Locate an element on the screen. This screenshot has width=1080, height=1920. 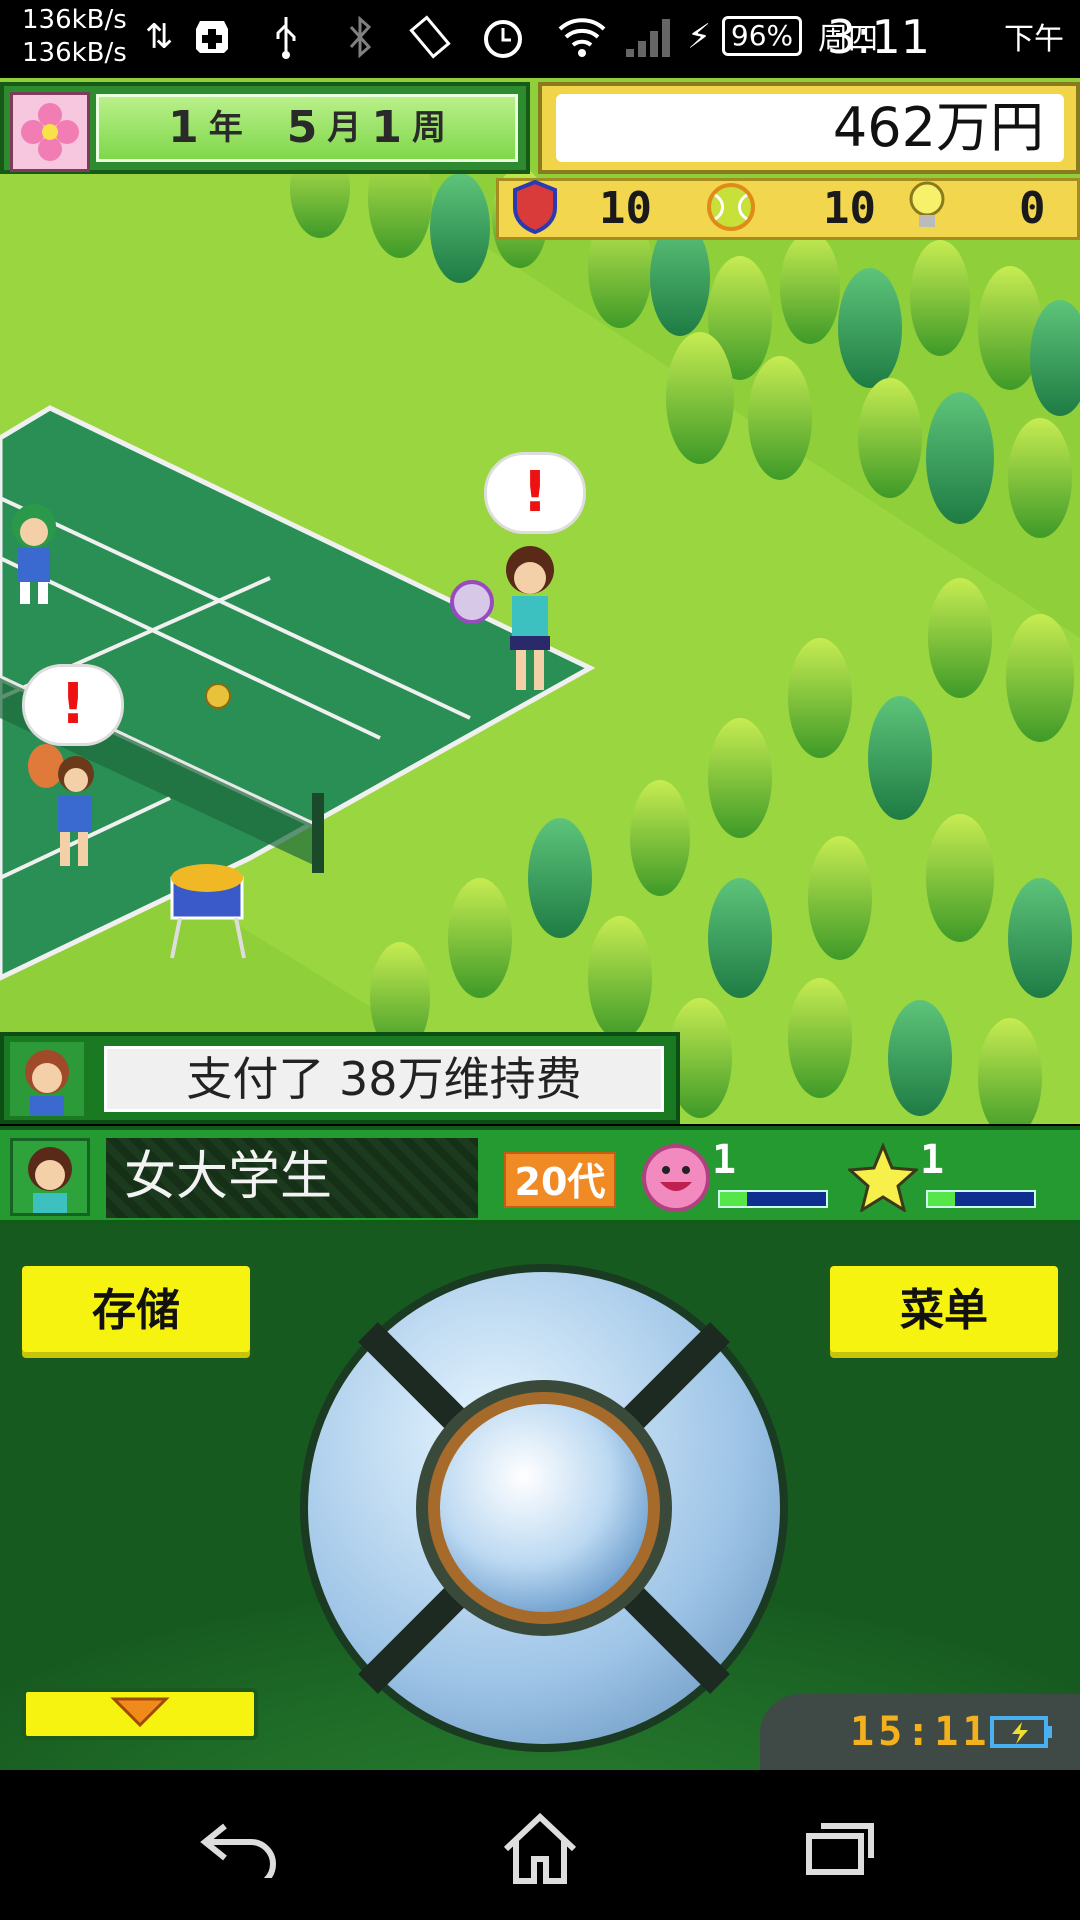
year-number: 1 is located at coordinates (183, 127).